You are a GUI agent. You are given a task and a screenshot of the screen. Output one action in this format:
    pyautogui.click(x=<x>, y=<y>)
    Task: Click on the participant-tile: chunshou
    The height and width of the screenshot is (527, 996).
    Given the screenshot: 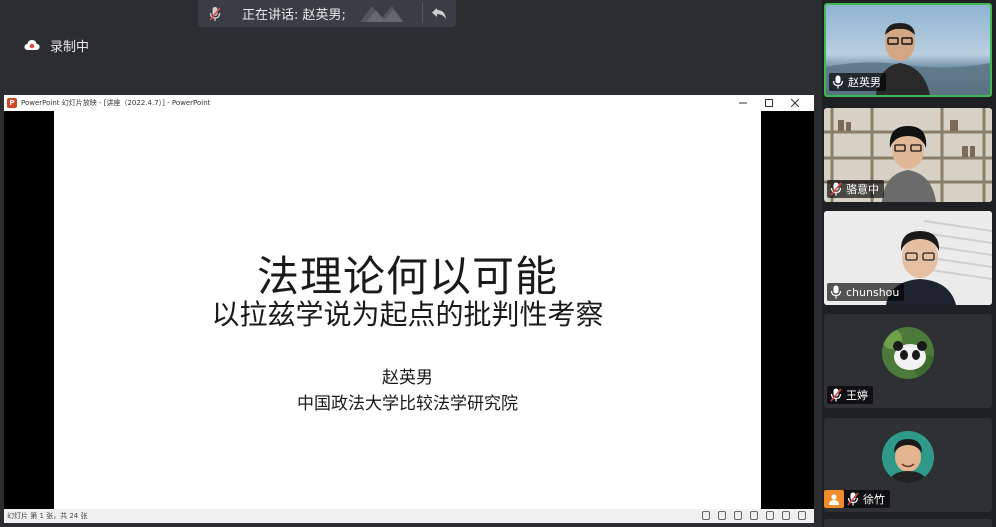 What is the action you would take?
    pyautogui.click(x=908, y=258)
    